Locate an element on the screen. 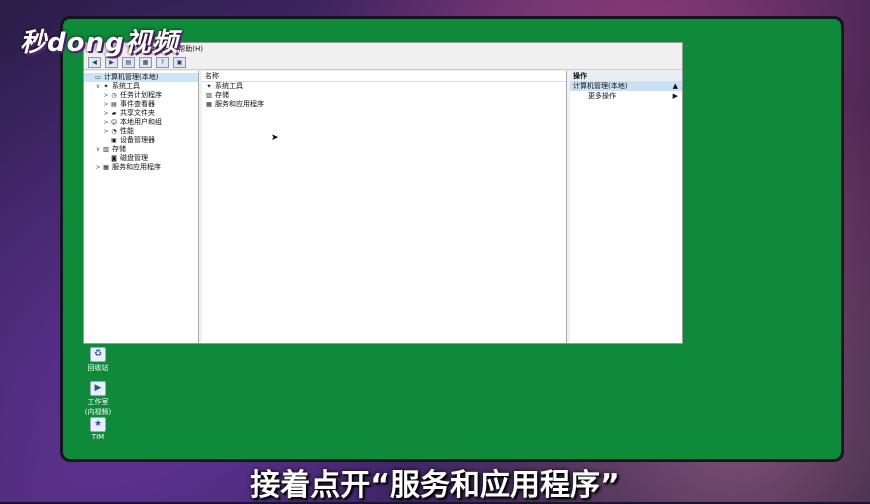  tree-item: > ▦ 服务和应用程序 is located at coordinates (141, 167).